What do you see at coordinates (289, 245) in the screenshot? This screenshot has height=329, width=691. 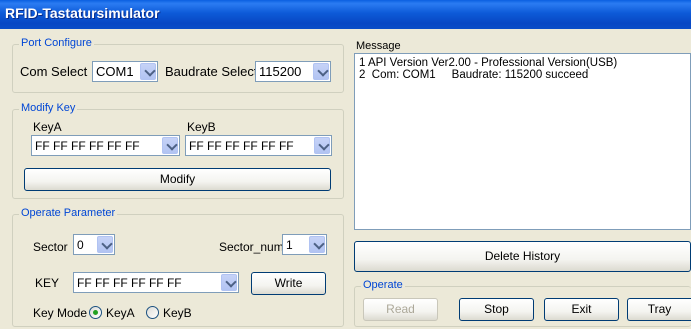 I see `sector-num-value: 1` at bounding box center [289, 245].